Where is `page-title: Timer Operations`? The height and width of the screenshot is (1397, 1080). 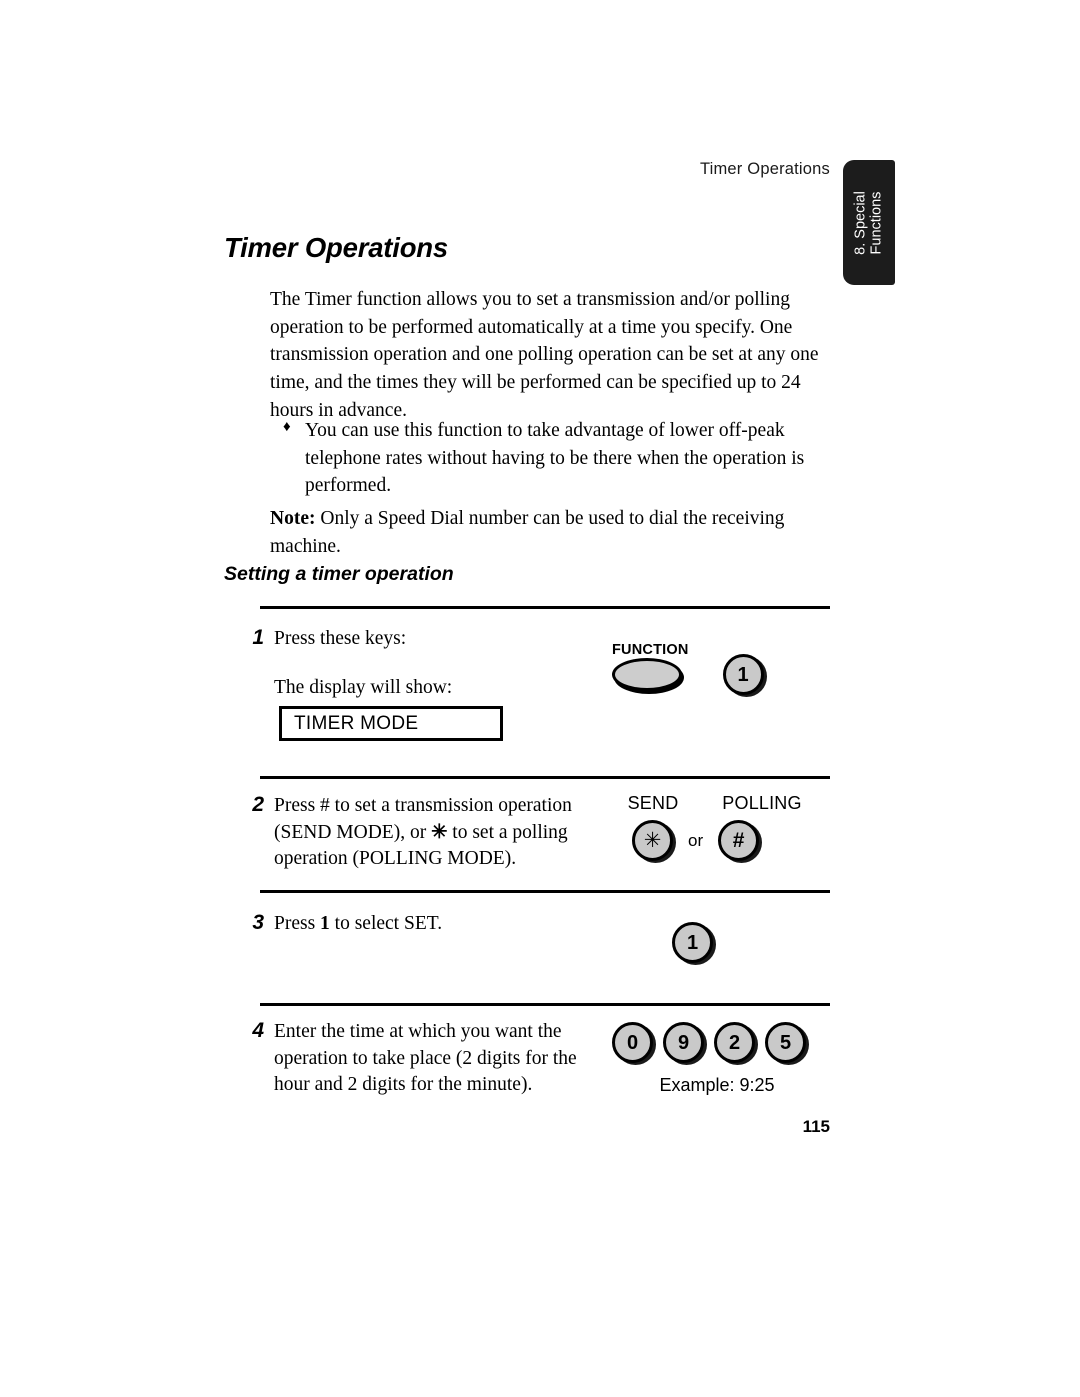
page-title: Timer Operations is located at coordinates (336, 247).